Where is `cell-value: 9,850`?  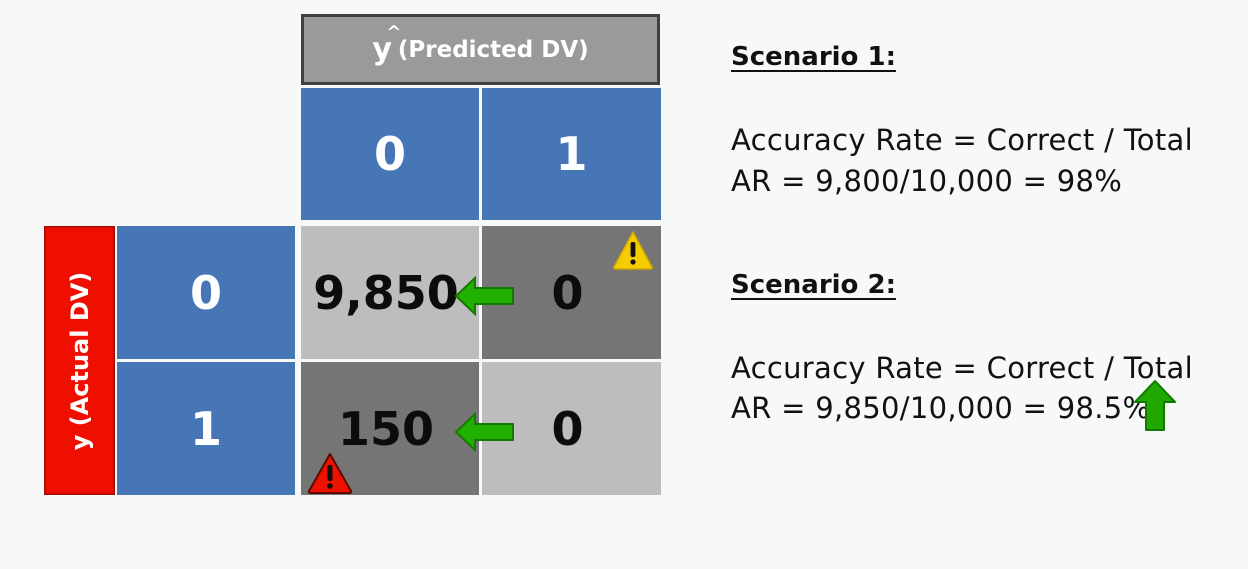
cell-value: 9,850 is located at coordinates (386, 292).